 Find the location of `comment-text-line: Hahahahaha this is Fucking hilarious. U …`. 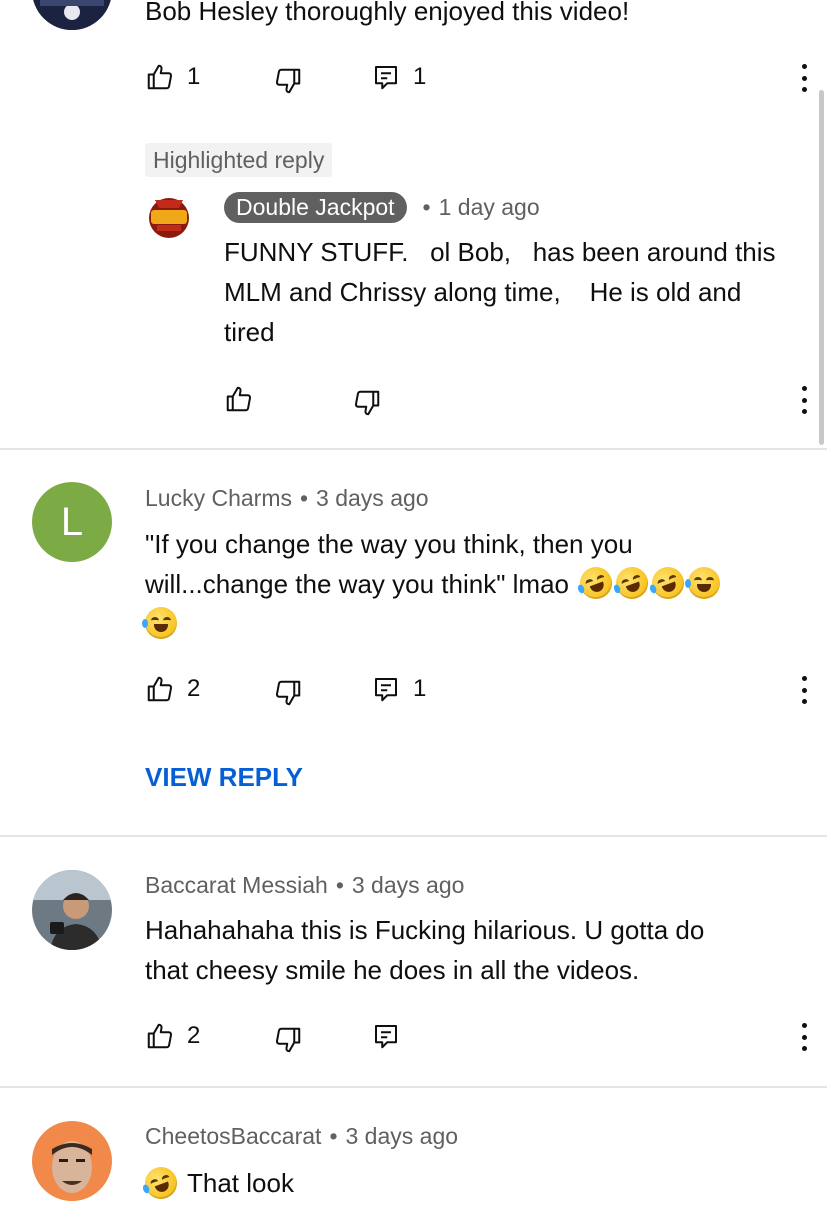

comment-text-line: Hahahahaha this is Fucking hilarious. U … is located at coordinates (425, 930).